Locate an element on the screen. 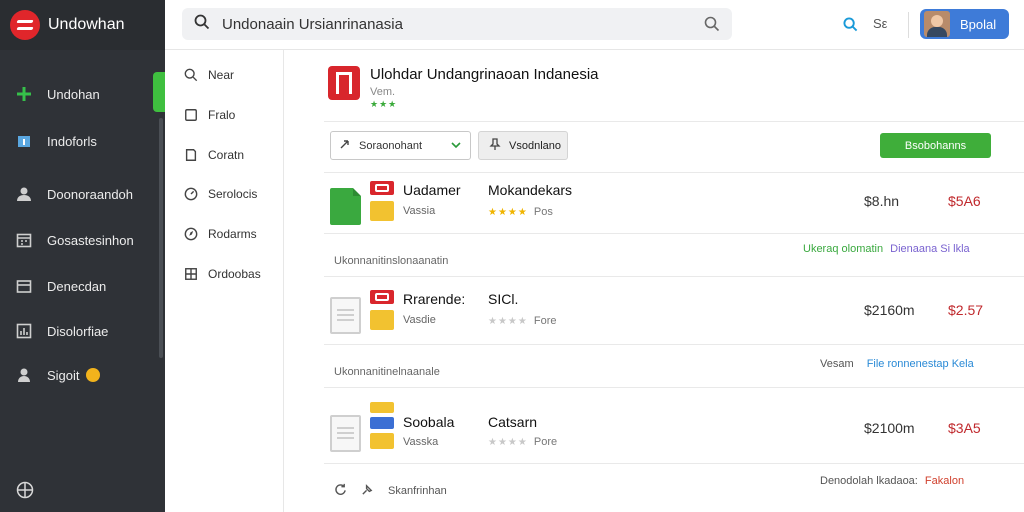 The width and height of the screenshot is (1024, 512). primary-action-button: Bsobohanns is located at coordinates (935, 145).